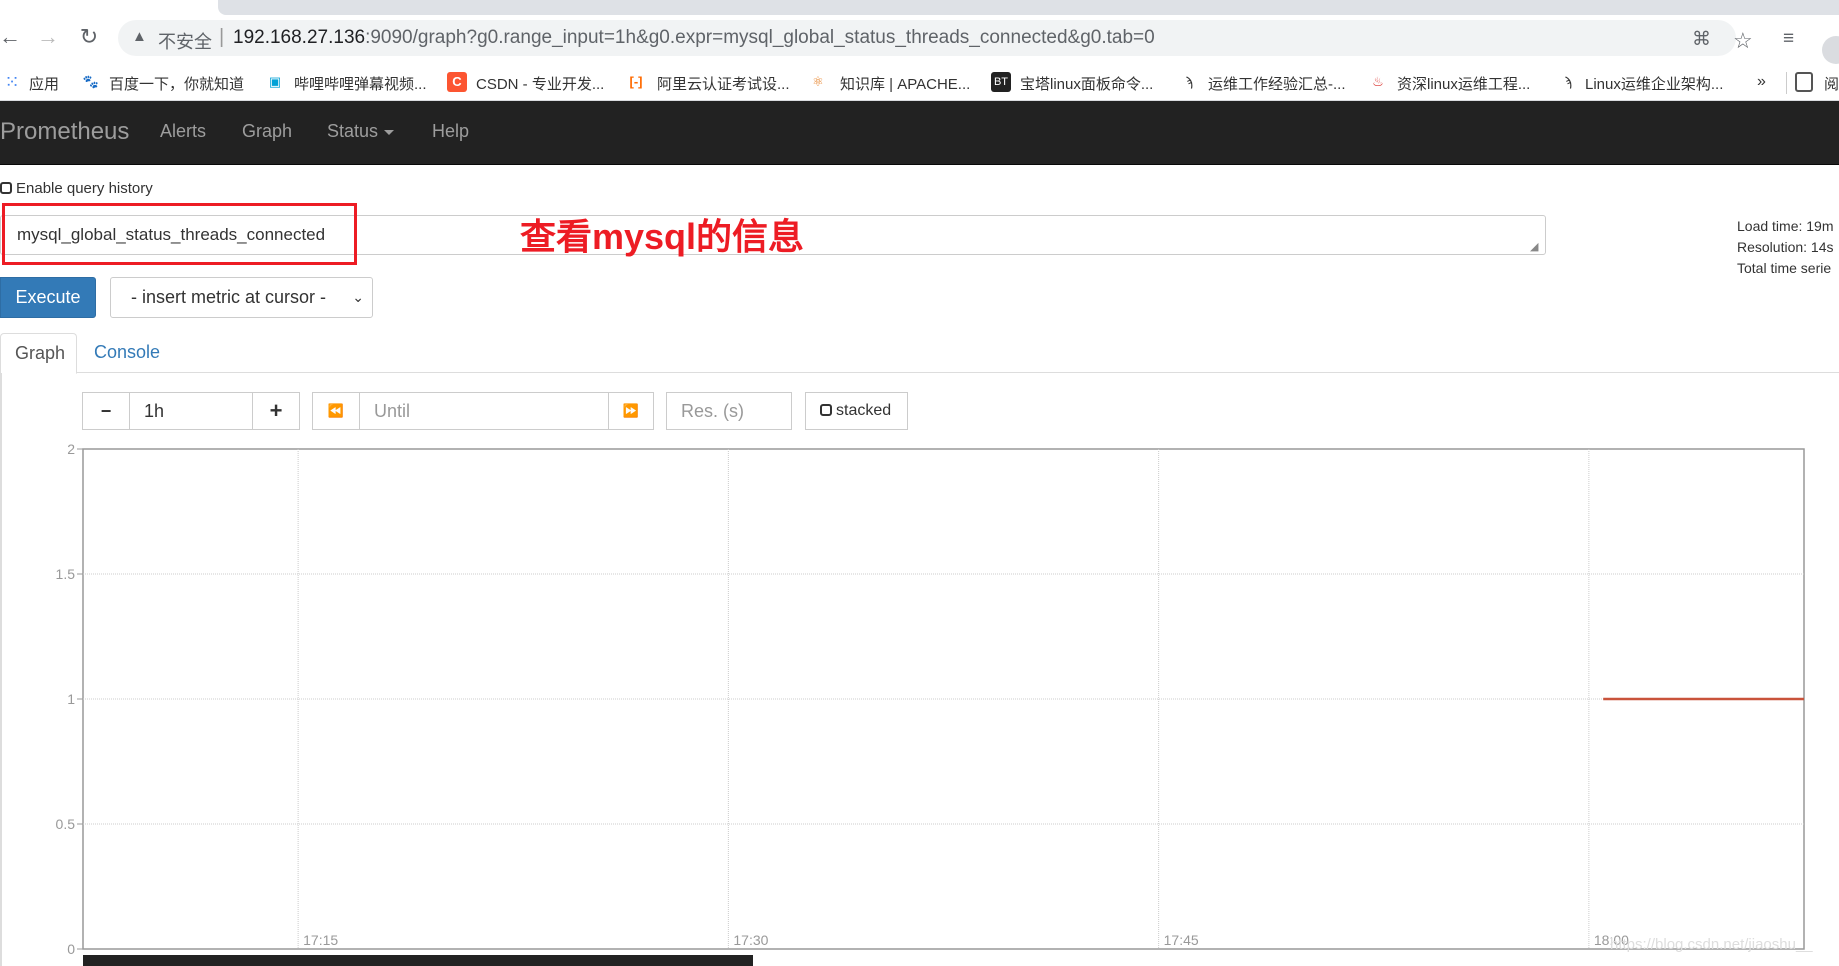 The image size is (1839, 966). I want to click on media-icon: ≡, so click(1788, 39).